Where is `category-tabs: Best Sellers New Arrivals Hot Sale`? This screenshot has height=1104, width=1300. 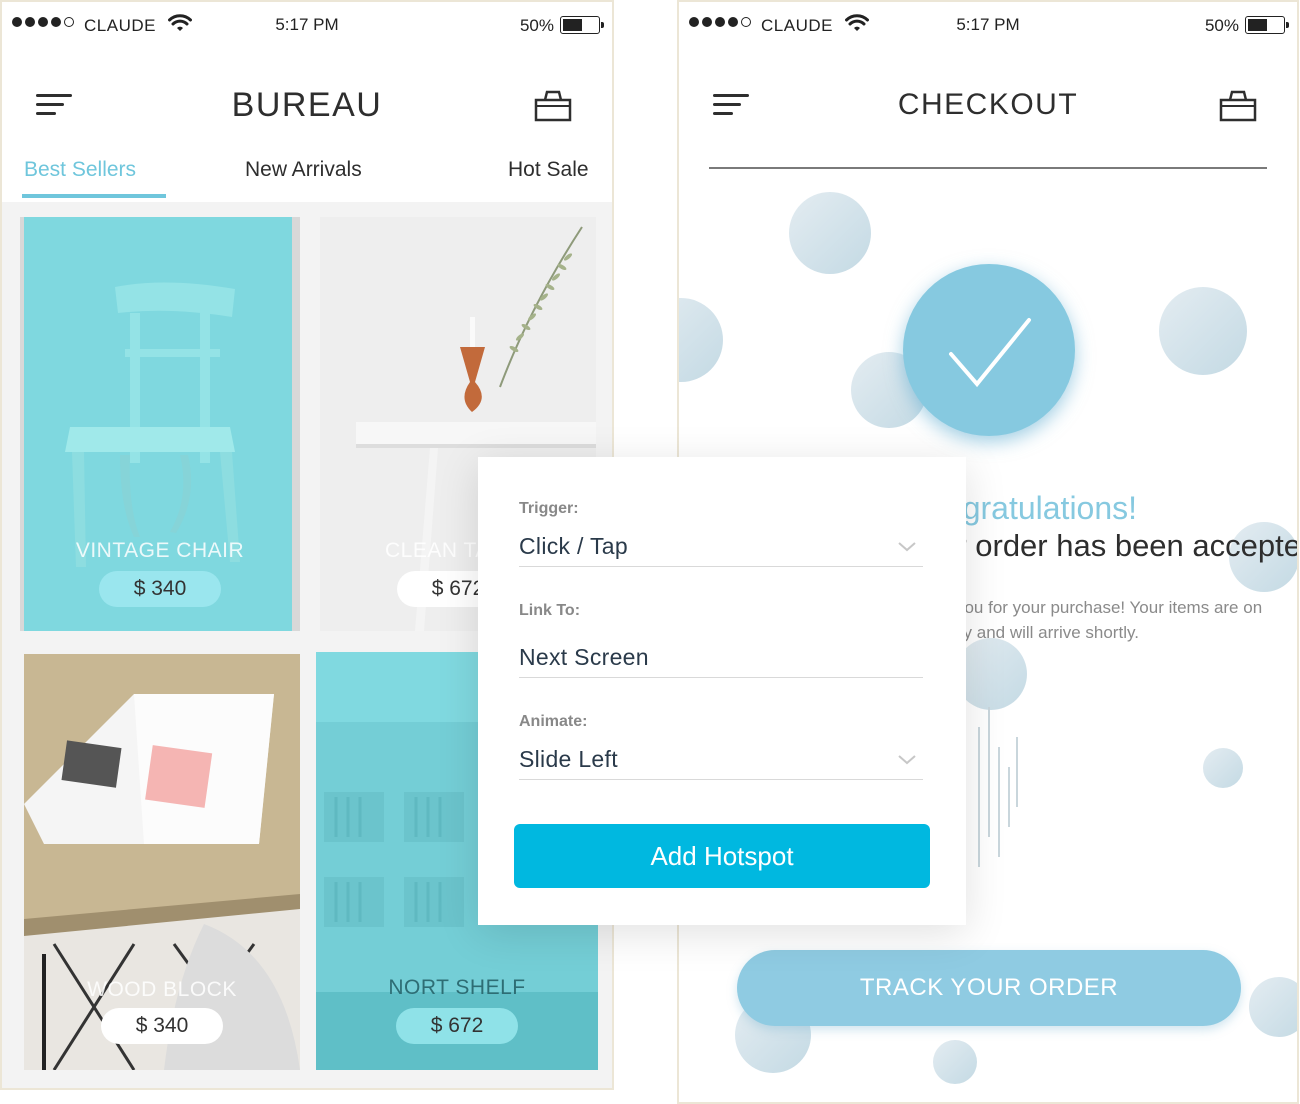
category-tabs: Best Sellers New Arrivals Hot Sale is located at coordinates (307, 177).